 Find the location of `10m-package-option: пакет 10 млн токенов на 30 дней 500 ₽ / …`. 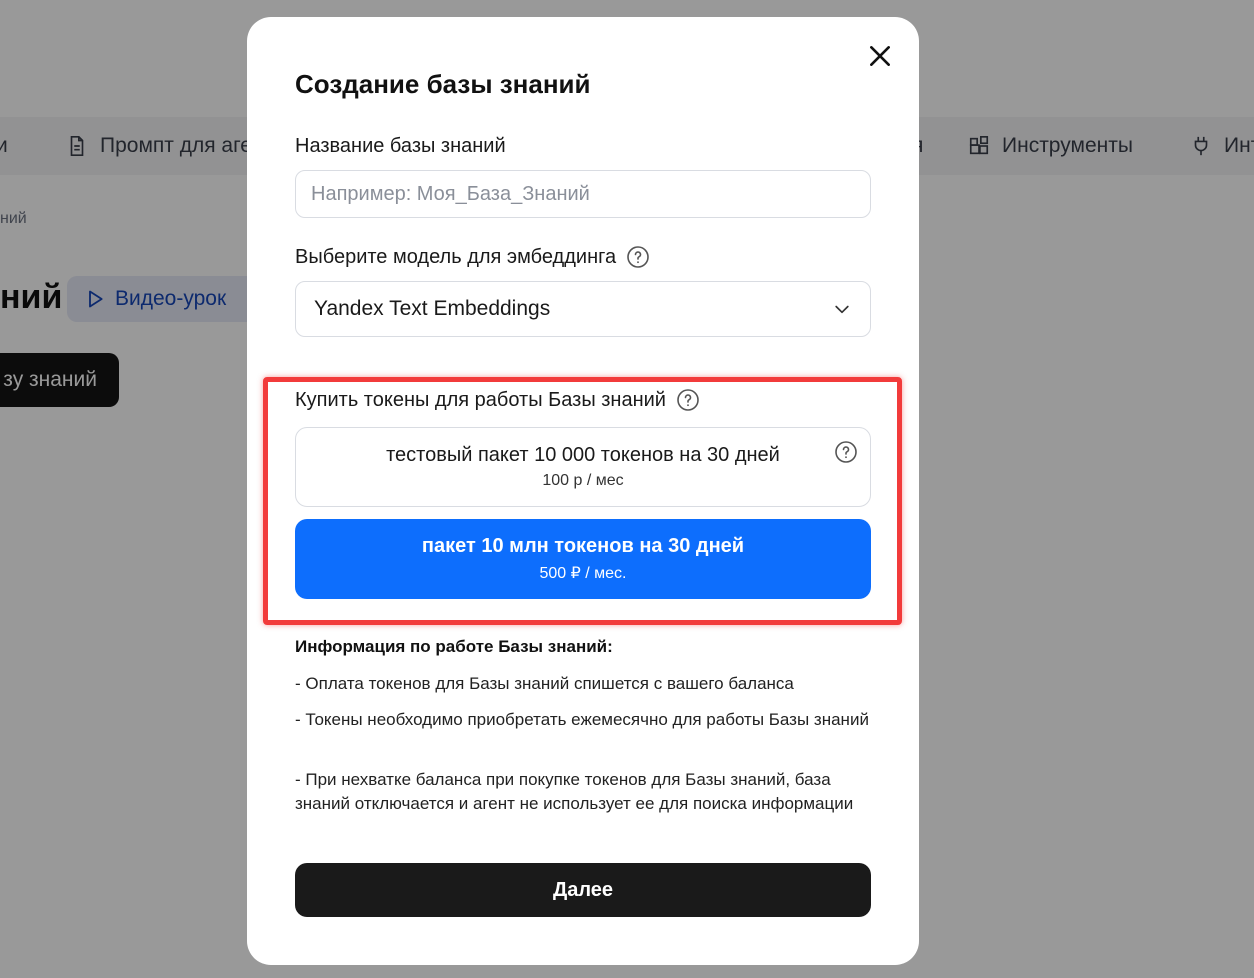

10m-package-option: пакет 10 млн токенов на 30 дней 500 ₽ / … is located at coordinates (583, 559).